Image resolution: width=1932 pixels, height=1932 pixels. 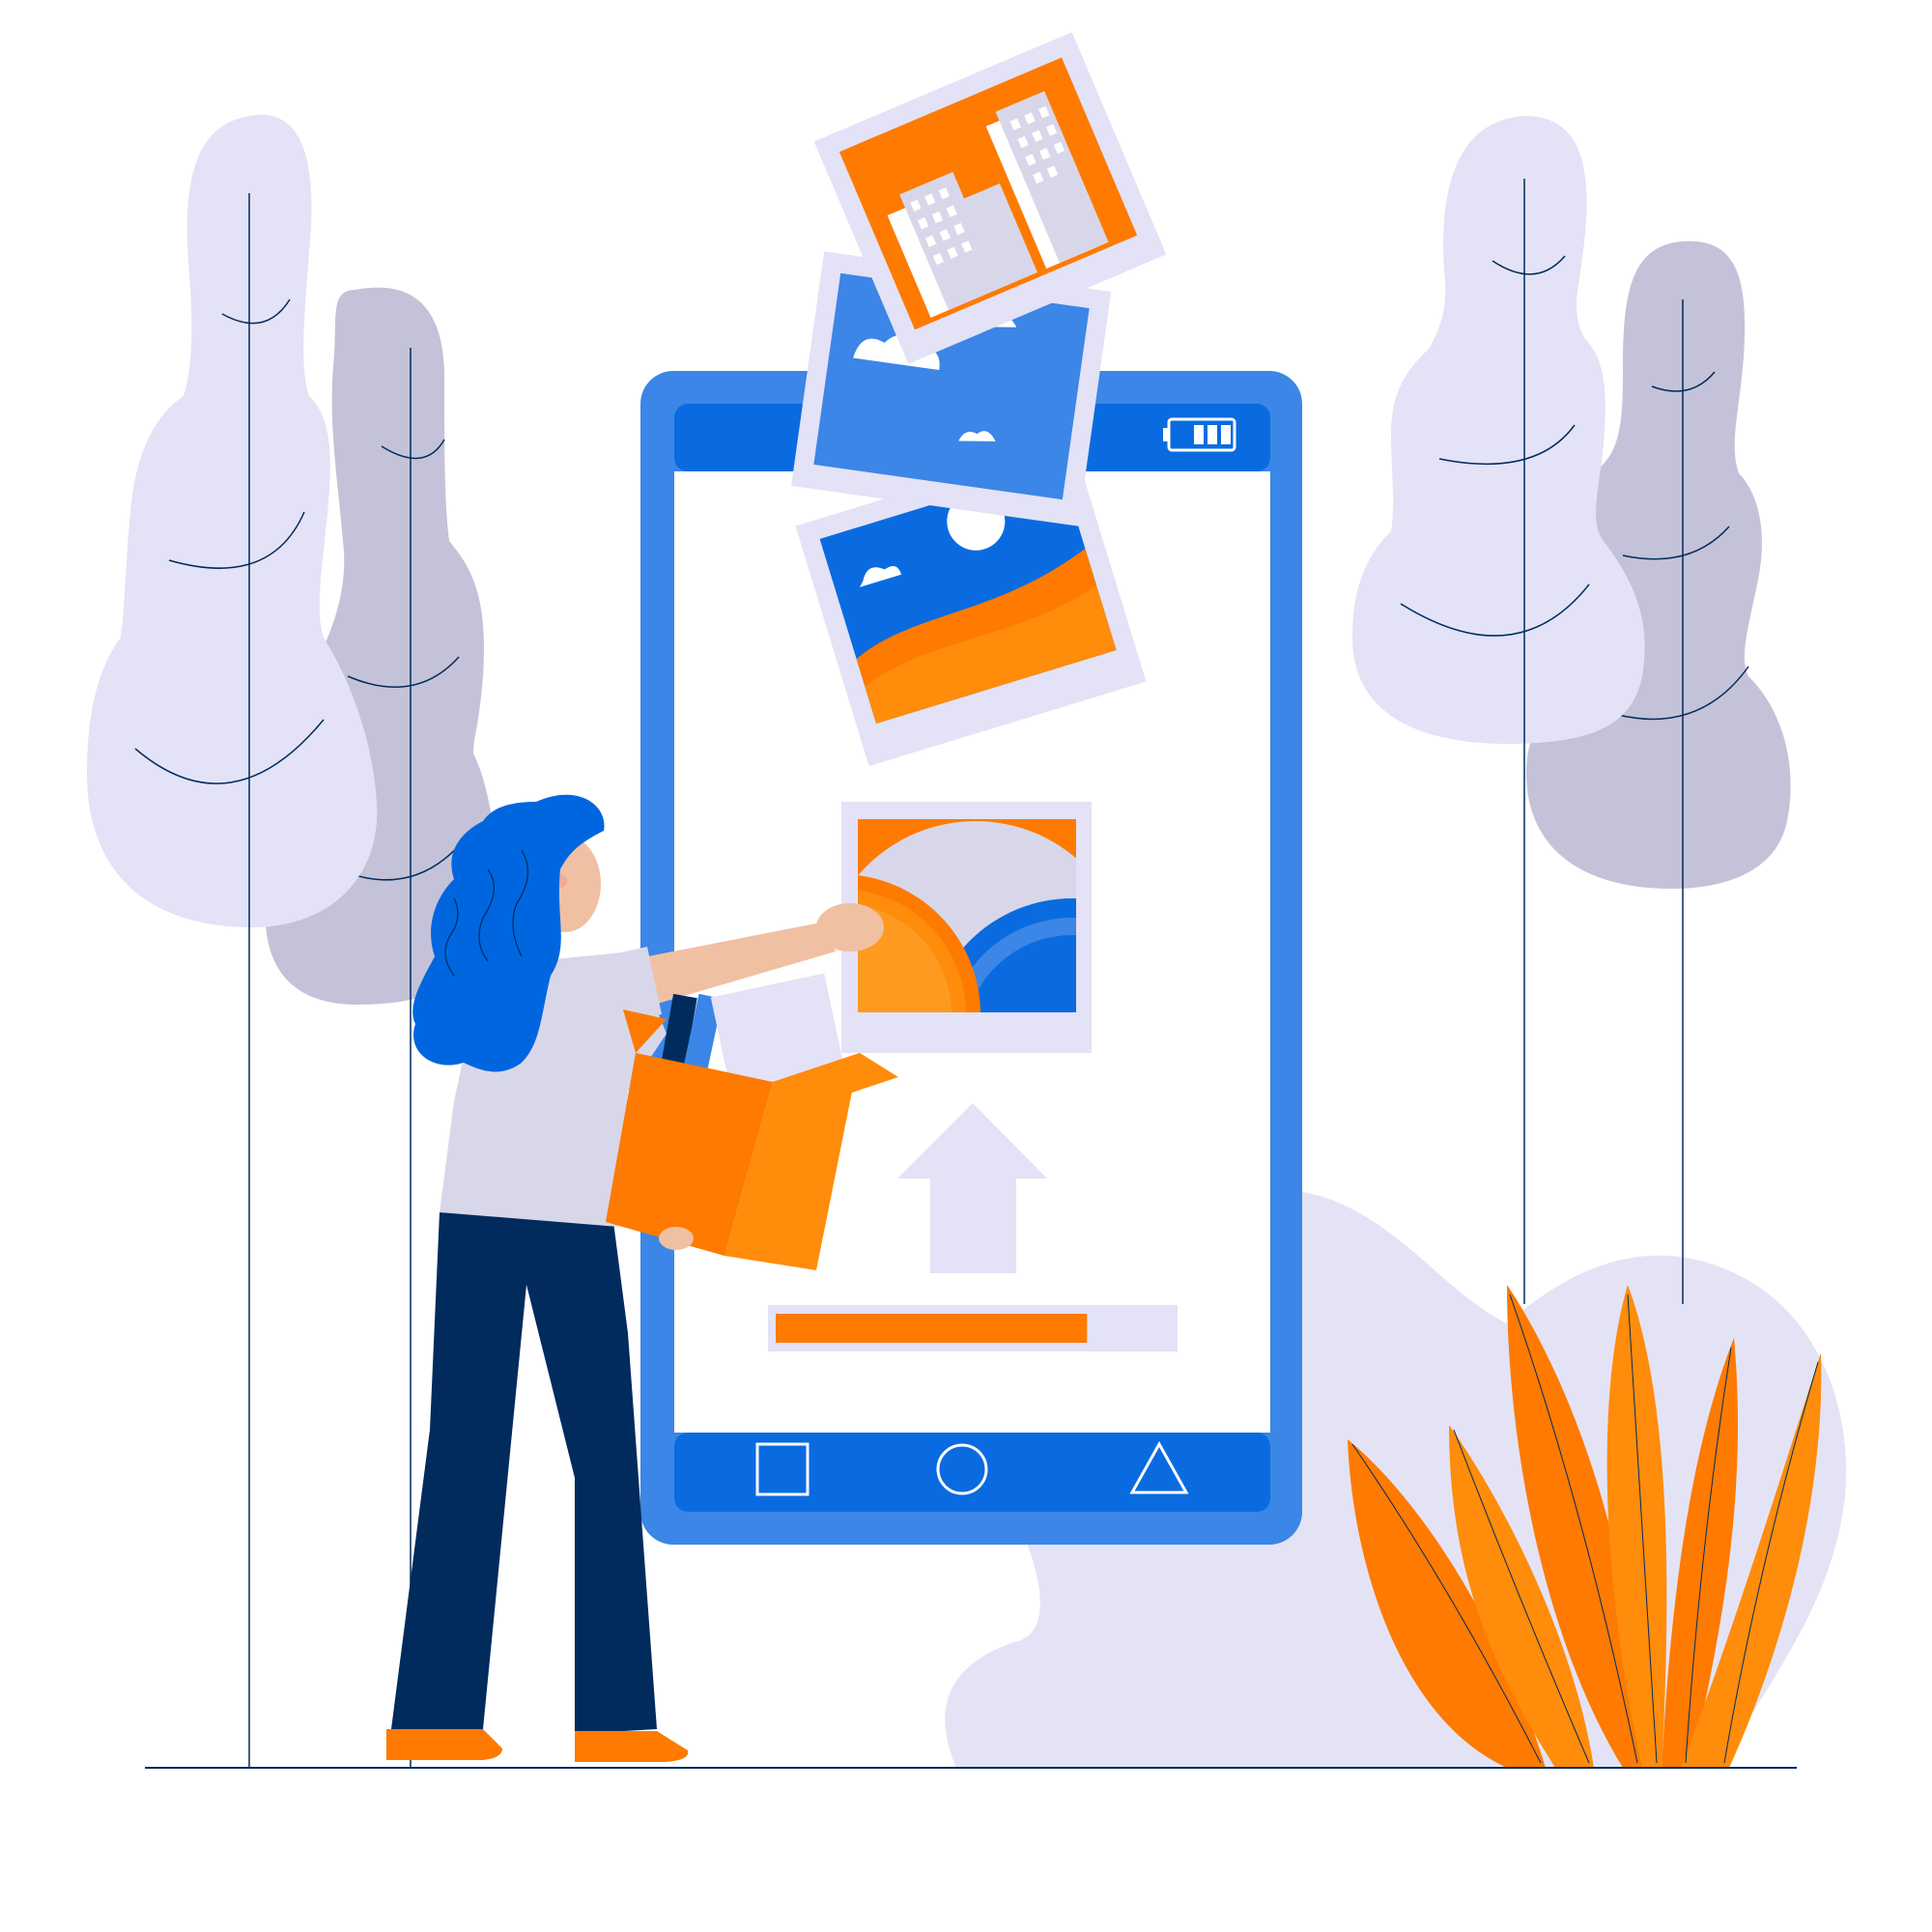 I want to click on upload-progress-bar, so click(x=973, y=1328).